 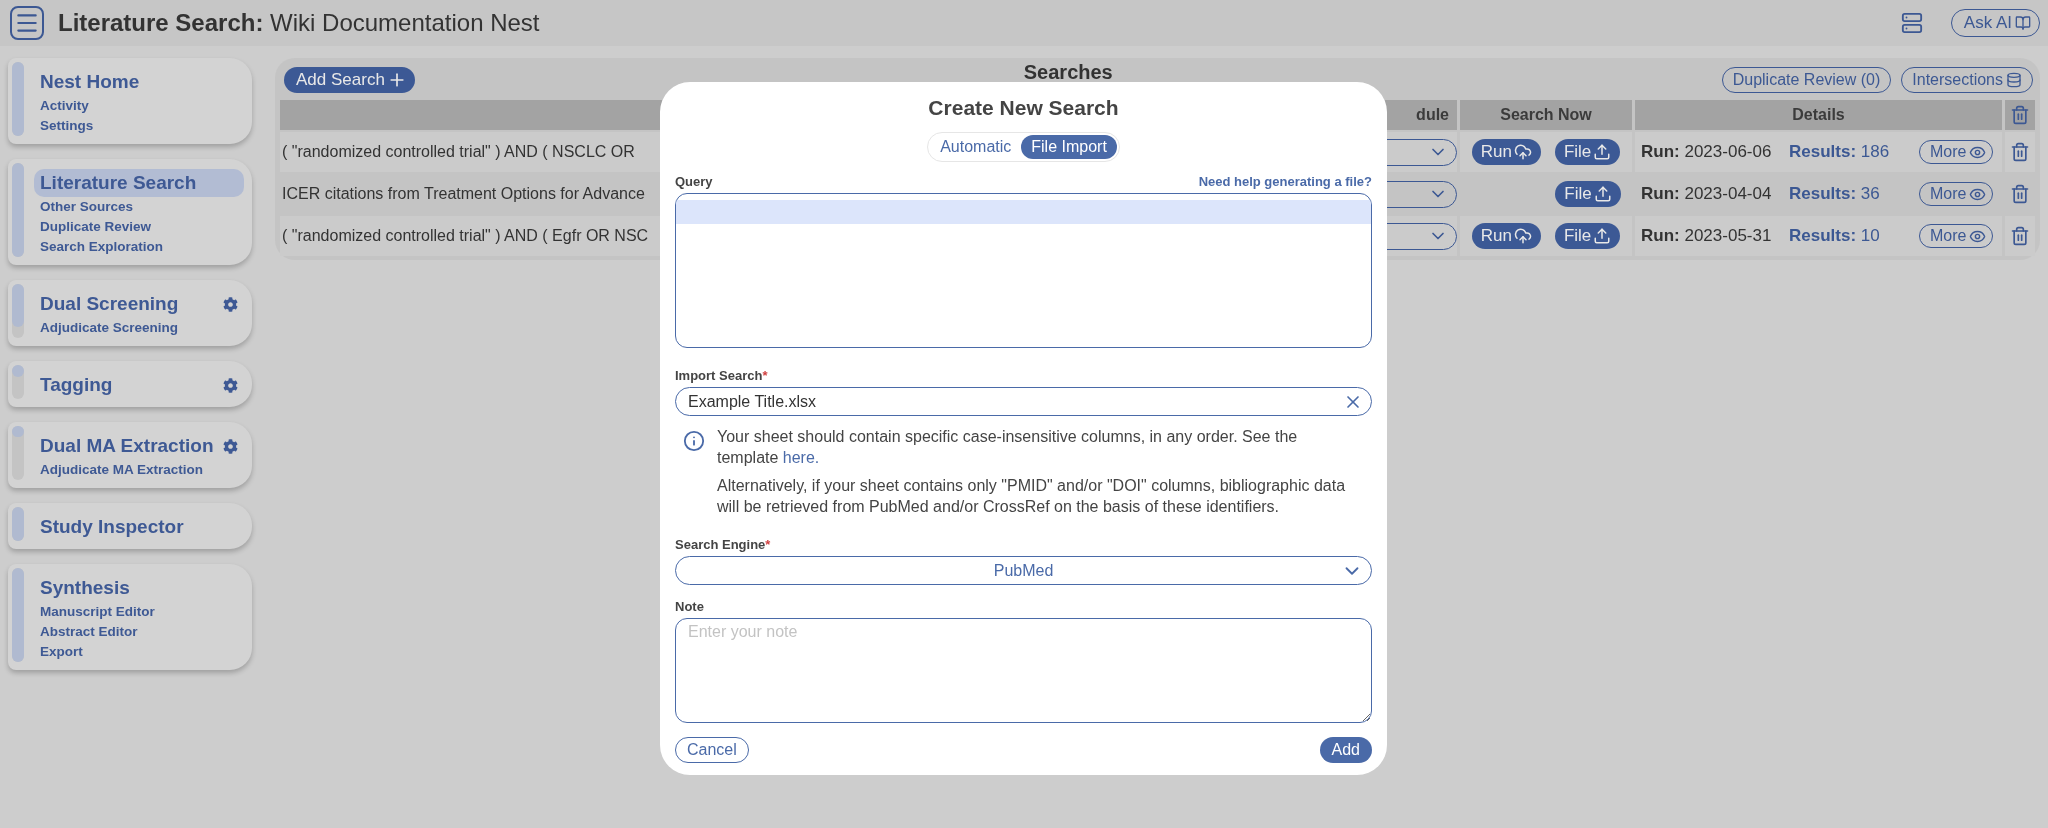 What do you see at coordinates (694, 441) in the screenshot?
I see `info-icon` at bounding box center [694, 441].